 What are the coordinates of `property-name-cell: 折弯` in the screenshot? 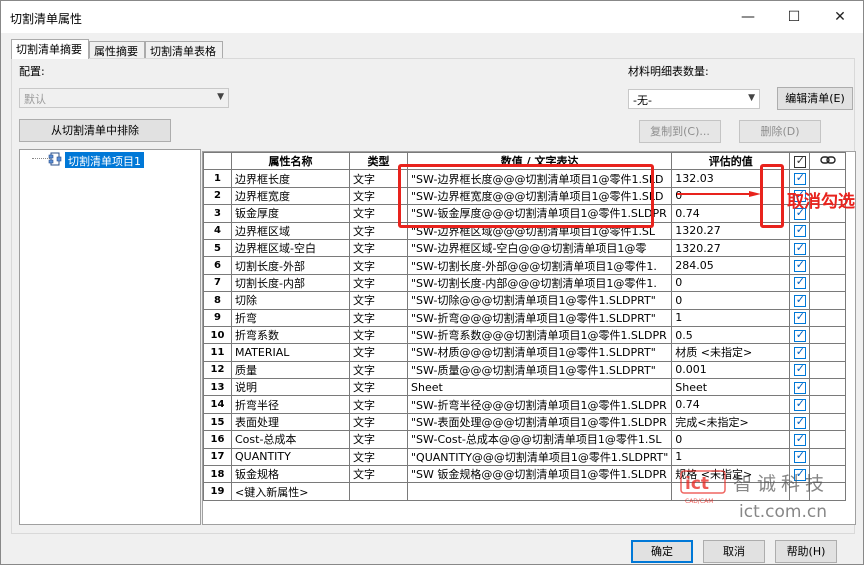 It's located at (290, 317).